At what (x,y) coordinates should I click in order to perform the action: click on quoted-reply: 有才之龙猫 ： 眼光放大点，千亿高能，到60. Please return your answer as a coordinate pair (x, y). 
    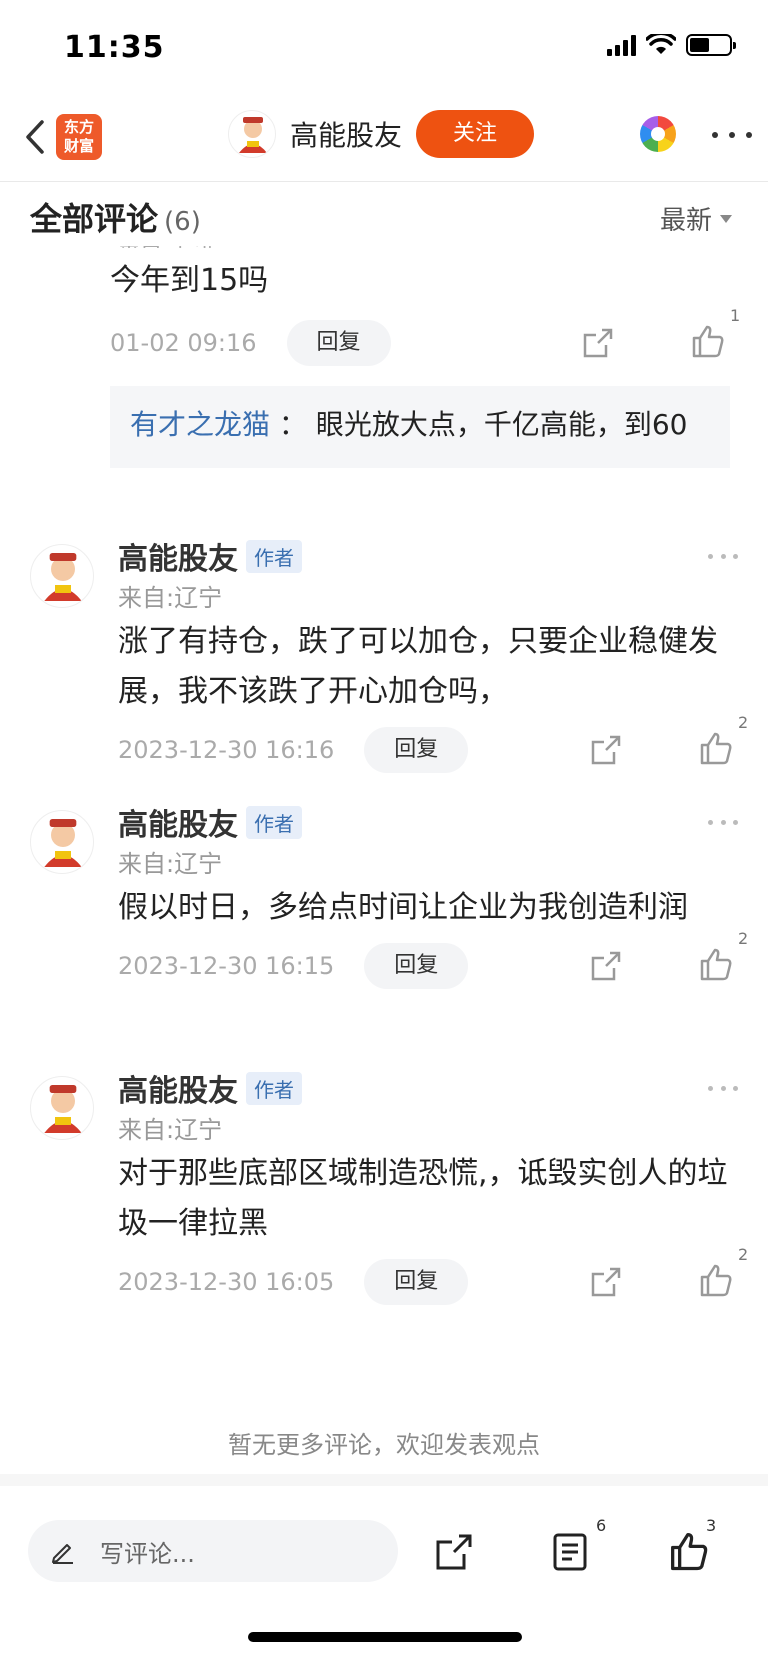
    Looking at the image, I should click on (420, 427).